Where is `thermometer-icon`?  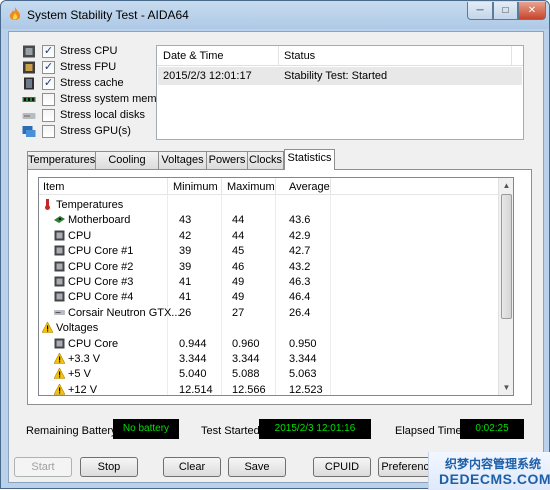 thermometer-icon is located at coordinates (47, 204).